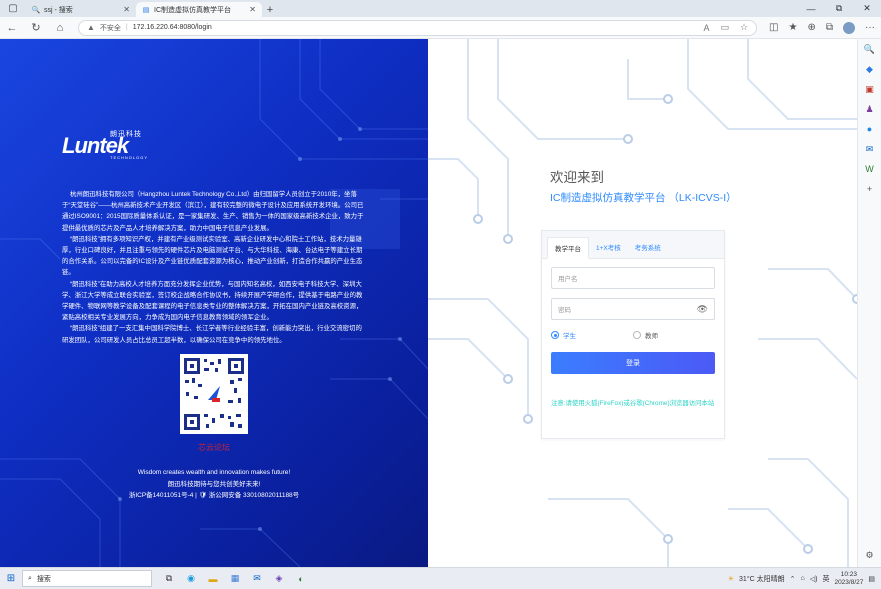 The image size is (881, 589). Describe the element at coordinates (849, 574) in the screenshot. I see `clock-time: 10:23` at that location.